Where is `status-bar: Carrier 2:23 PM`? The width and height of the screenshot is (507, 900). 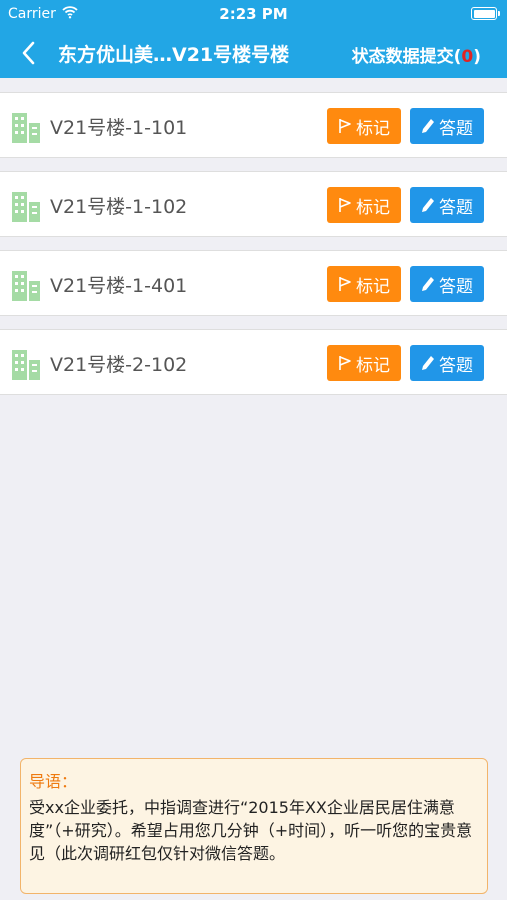 status-bar: Carrier 2:23 PM is located at coordinates (253, 14).